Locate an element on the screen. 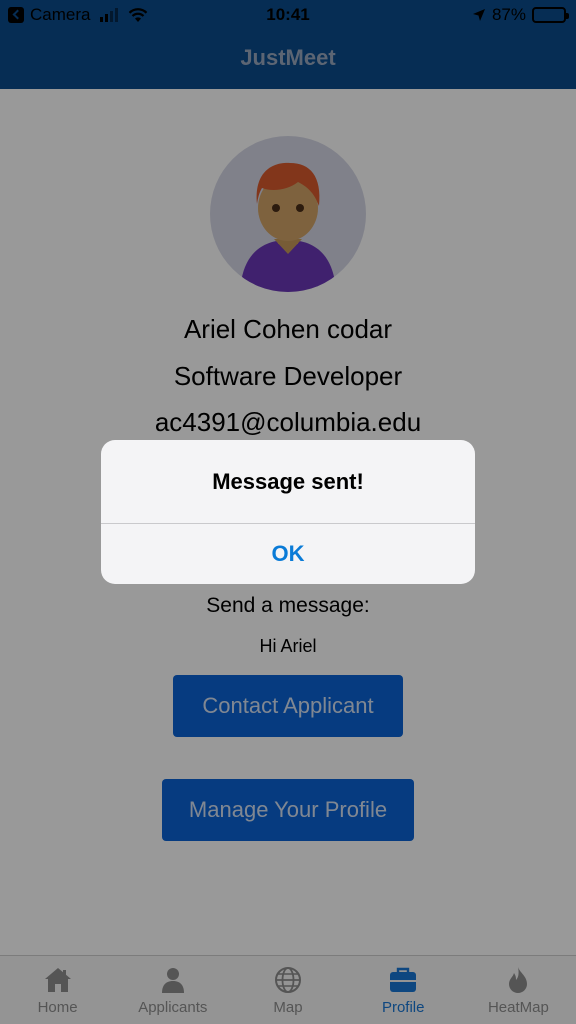 This screenshot has height=1024, width=576. alert-ok-button: OK is located at coordinates (288, 554).